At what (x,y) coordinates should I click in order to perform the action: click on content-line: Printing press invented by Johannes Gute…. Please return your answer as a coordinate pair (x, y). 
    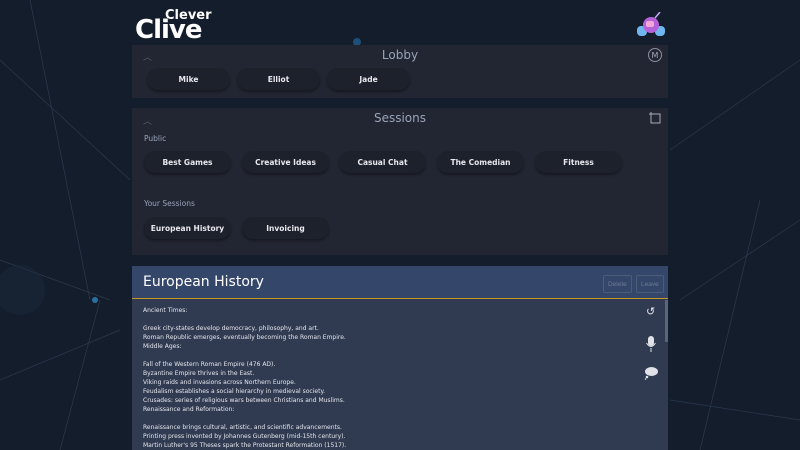
    Looking at the image, I should click on (244, 436).